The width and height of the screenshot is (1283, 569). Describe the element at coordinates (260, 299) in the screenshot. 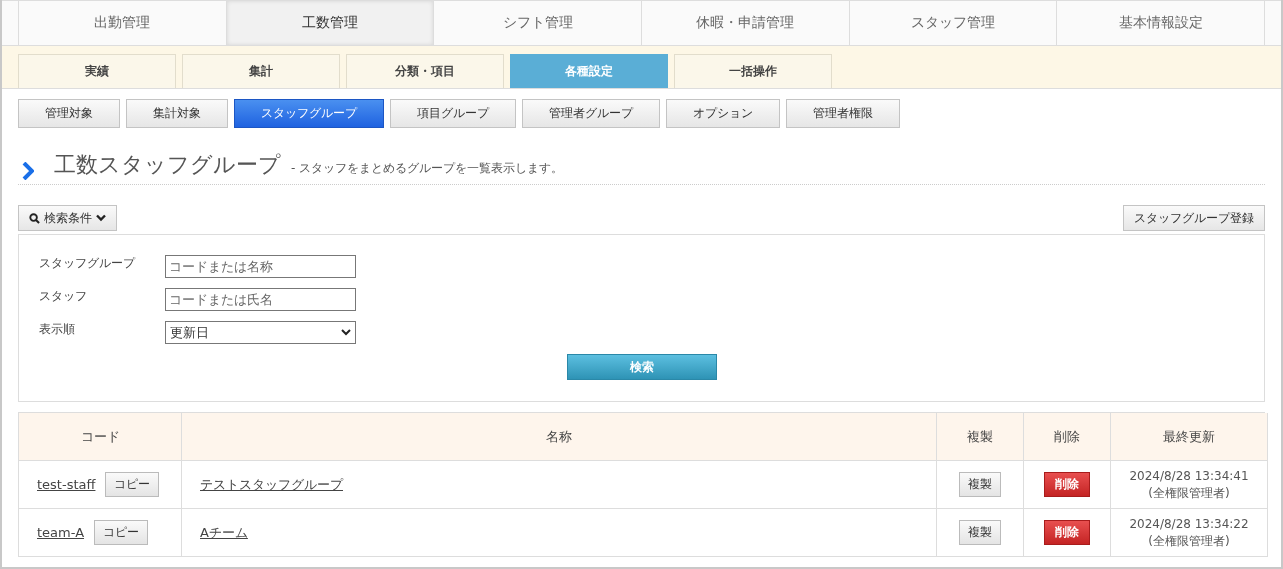

I see `text-field: コードまたは氏名` at that location.